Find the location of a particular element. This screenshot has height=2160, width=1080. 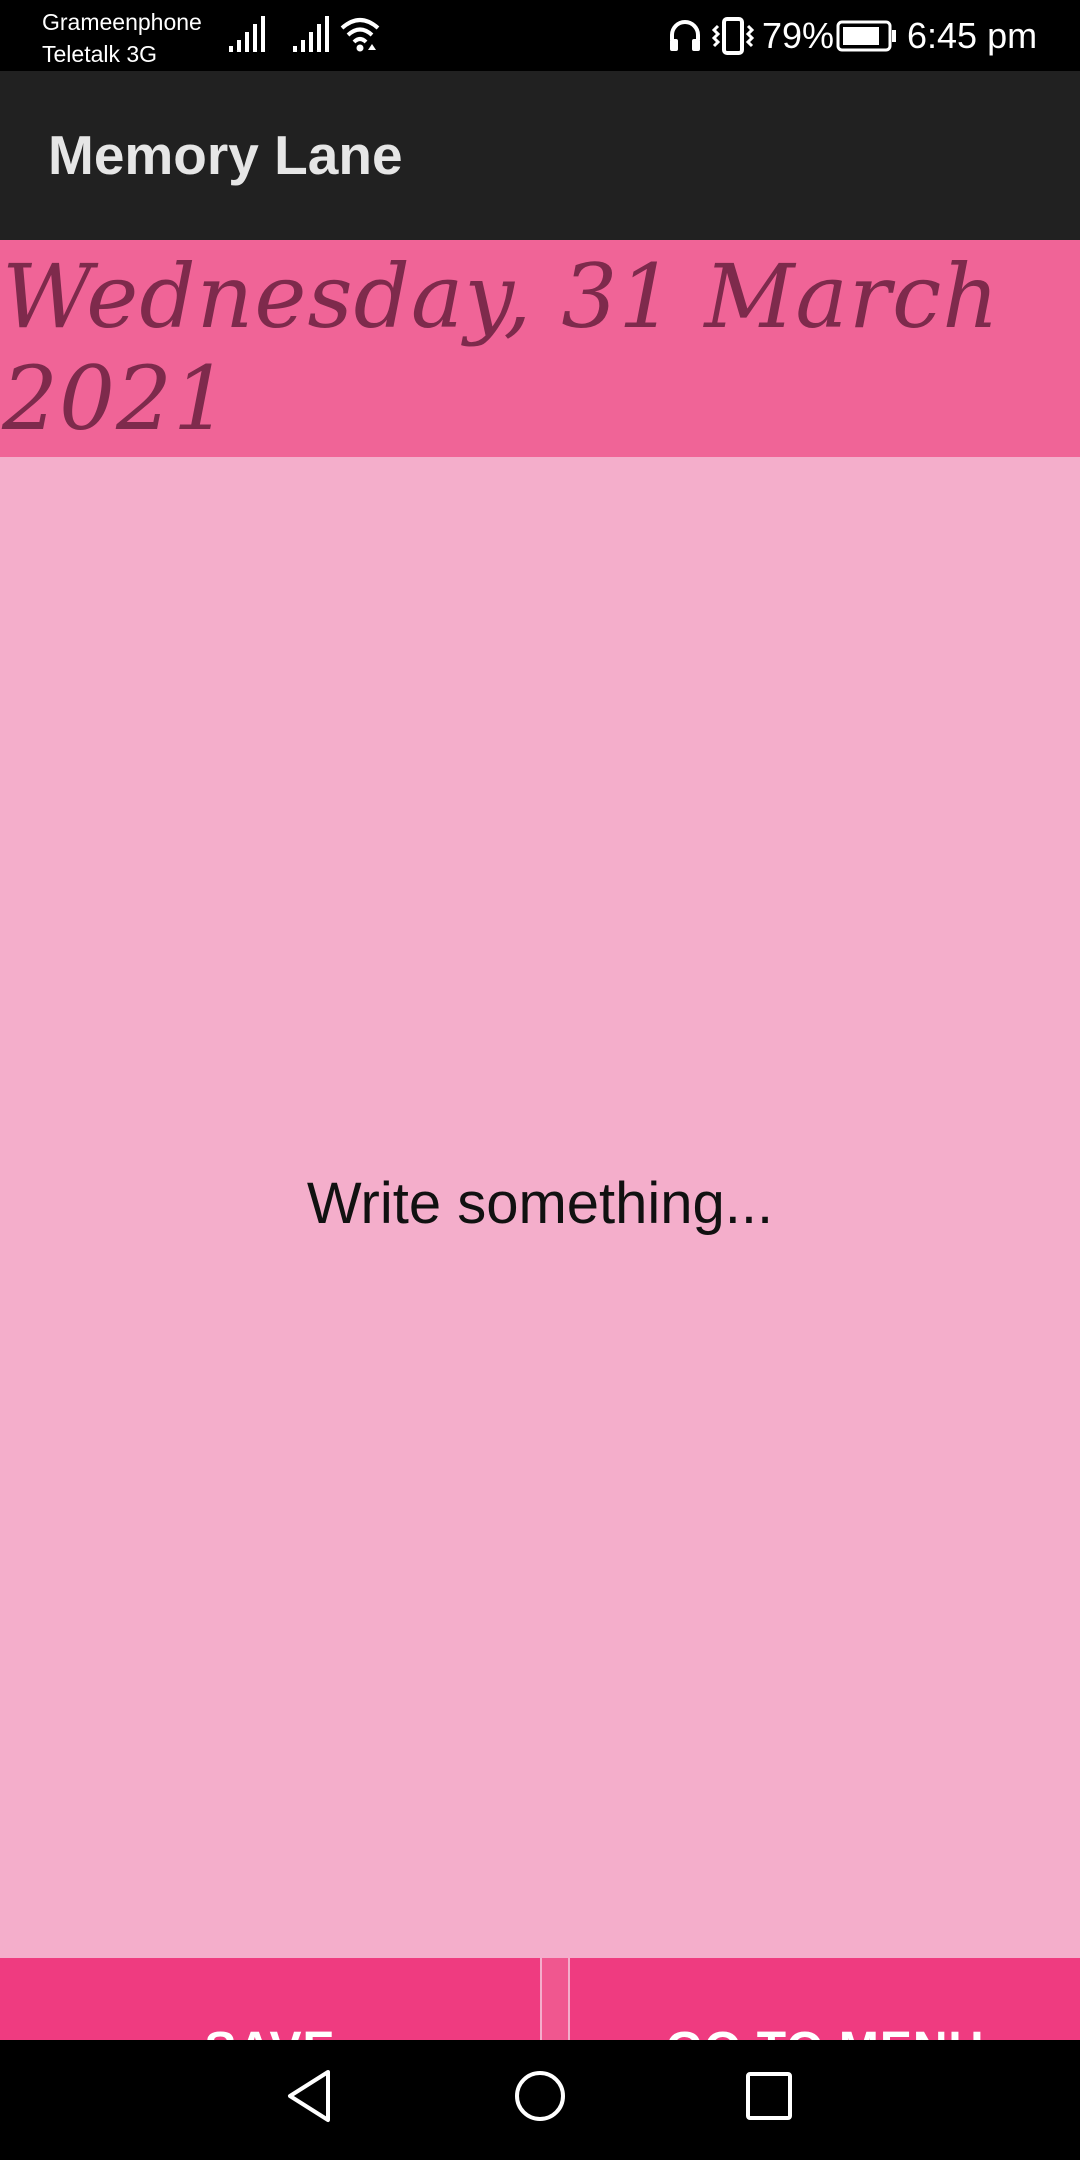

date-header: Wednesday, 31 March 2021 is located at coordinates (540, 348).